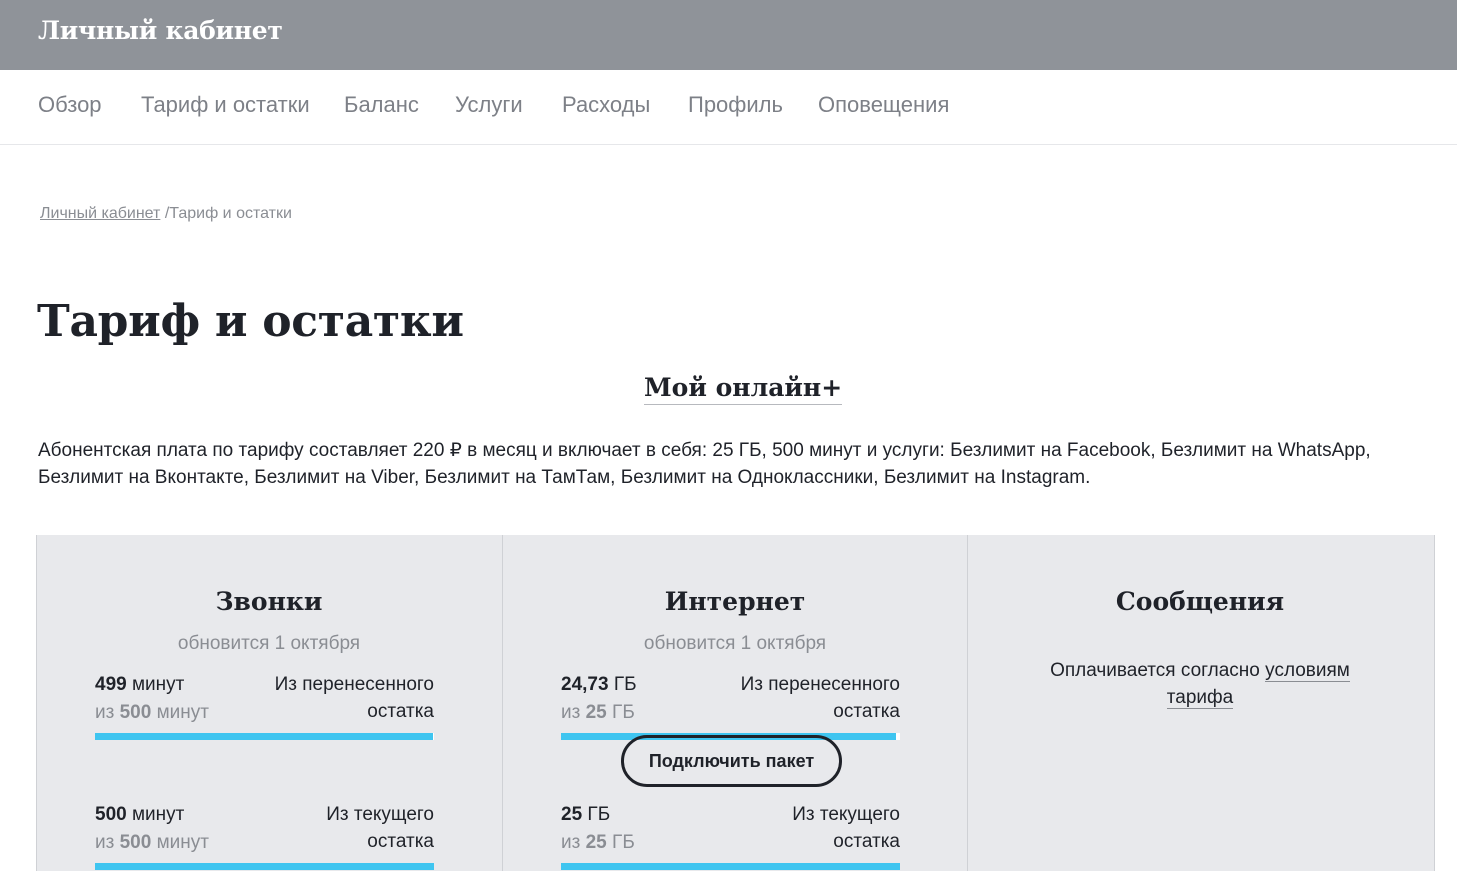  What do you see at coordinates (140, 684) in the screenshot?
I see `remaining-amount: 499 минут` at bounding box center [140, 684].